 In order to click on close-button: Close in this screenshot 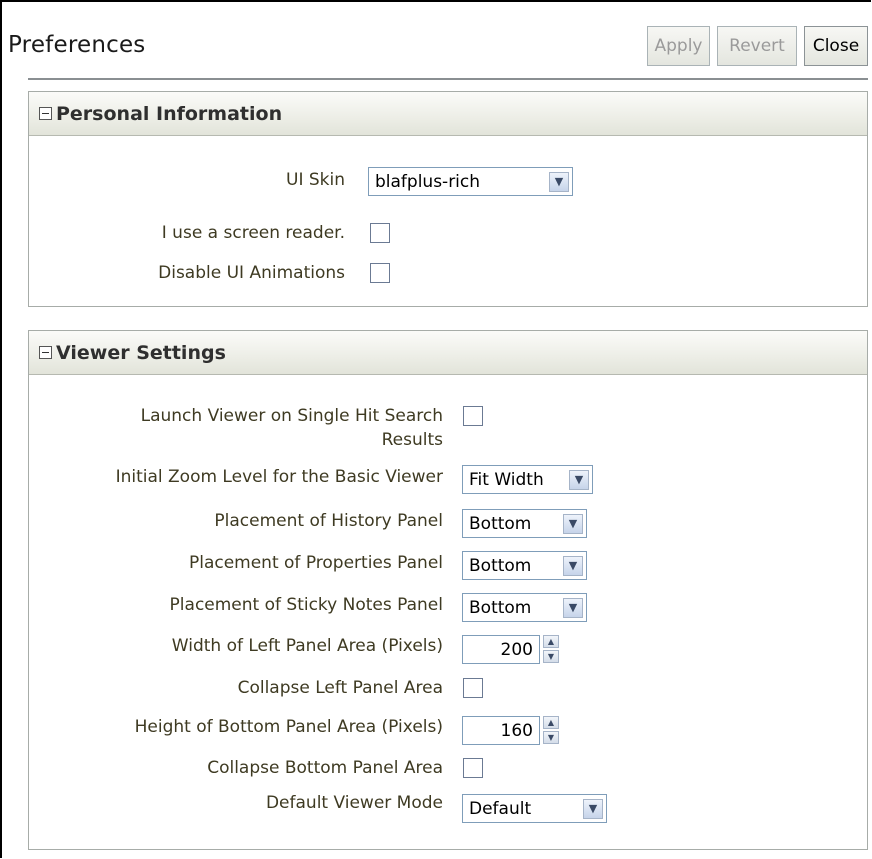, I will do `click(836, 46)`.